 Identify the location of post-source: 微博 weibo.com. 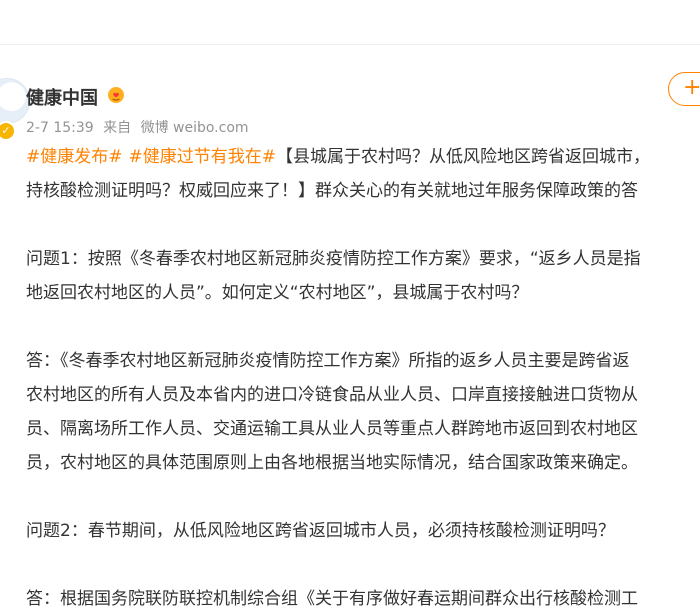
(194, 128).